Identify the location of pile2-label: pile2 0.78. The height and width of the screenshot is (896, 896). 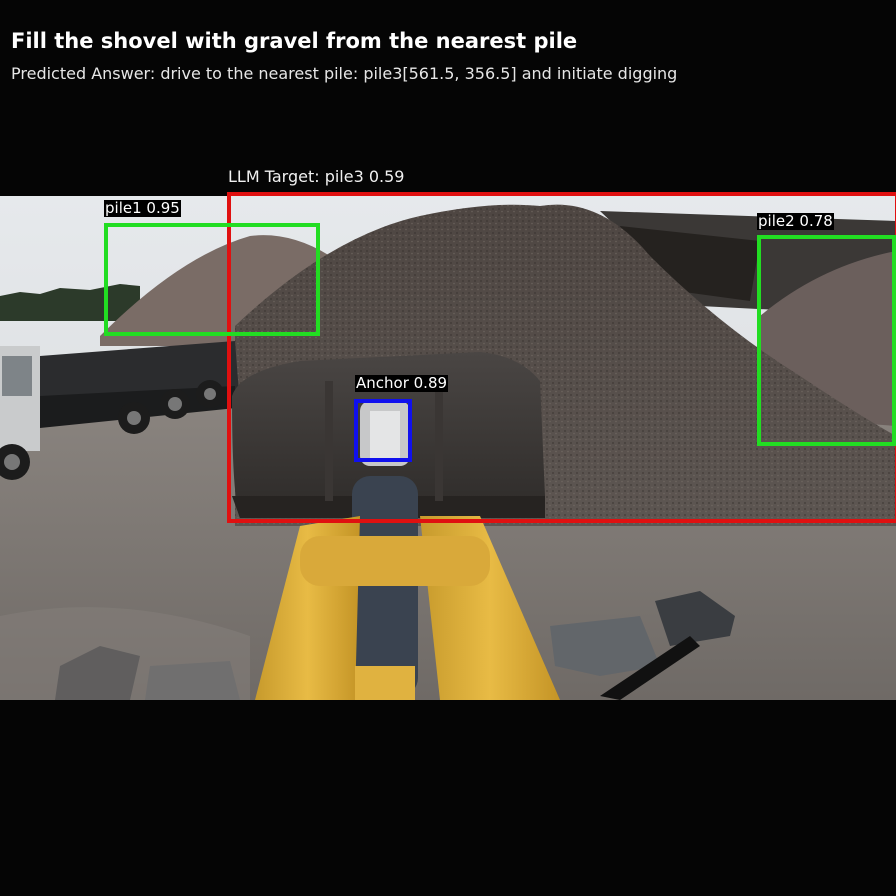
(795, 221).